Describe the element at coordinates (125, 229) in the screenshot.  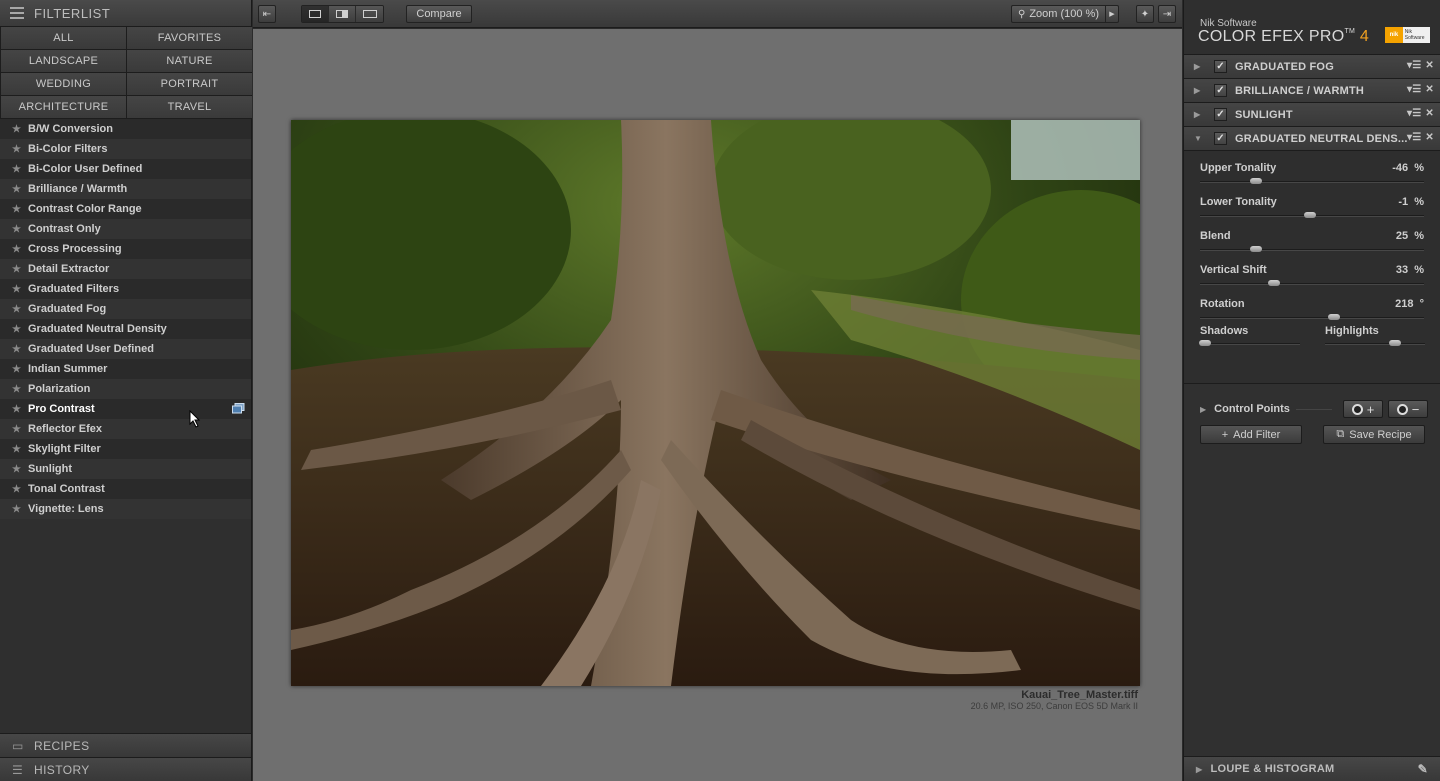
I see `filter-item: ★ Contrast Only` at that location.